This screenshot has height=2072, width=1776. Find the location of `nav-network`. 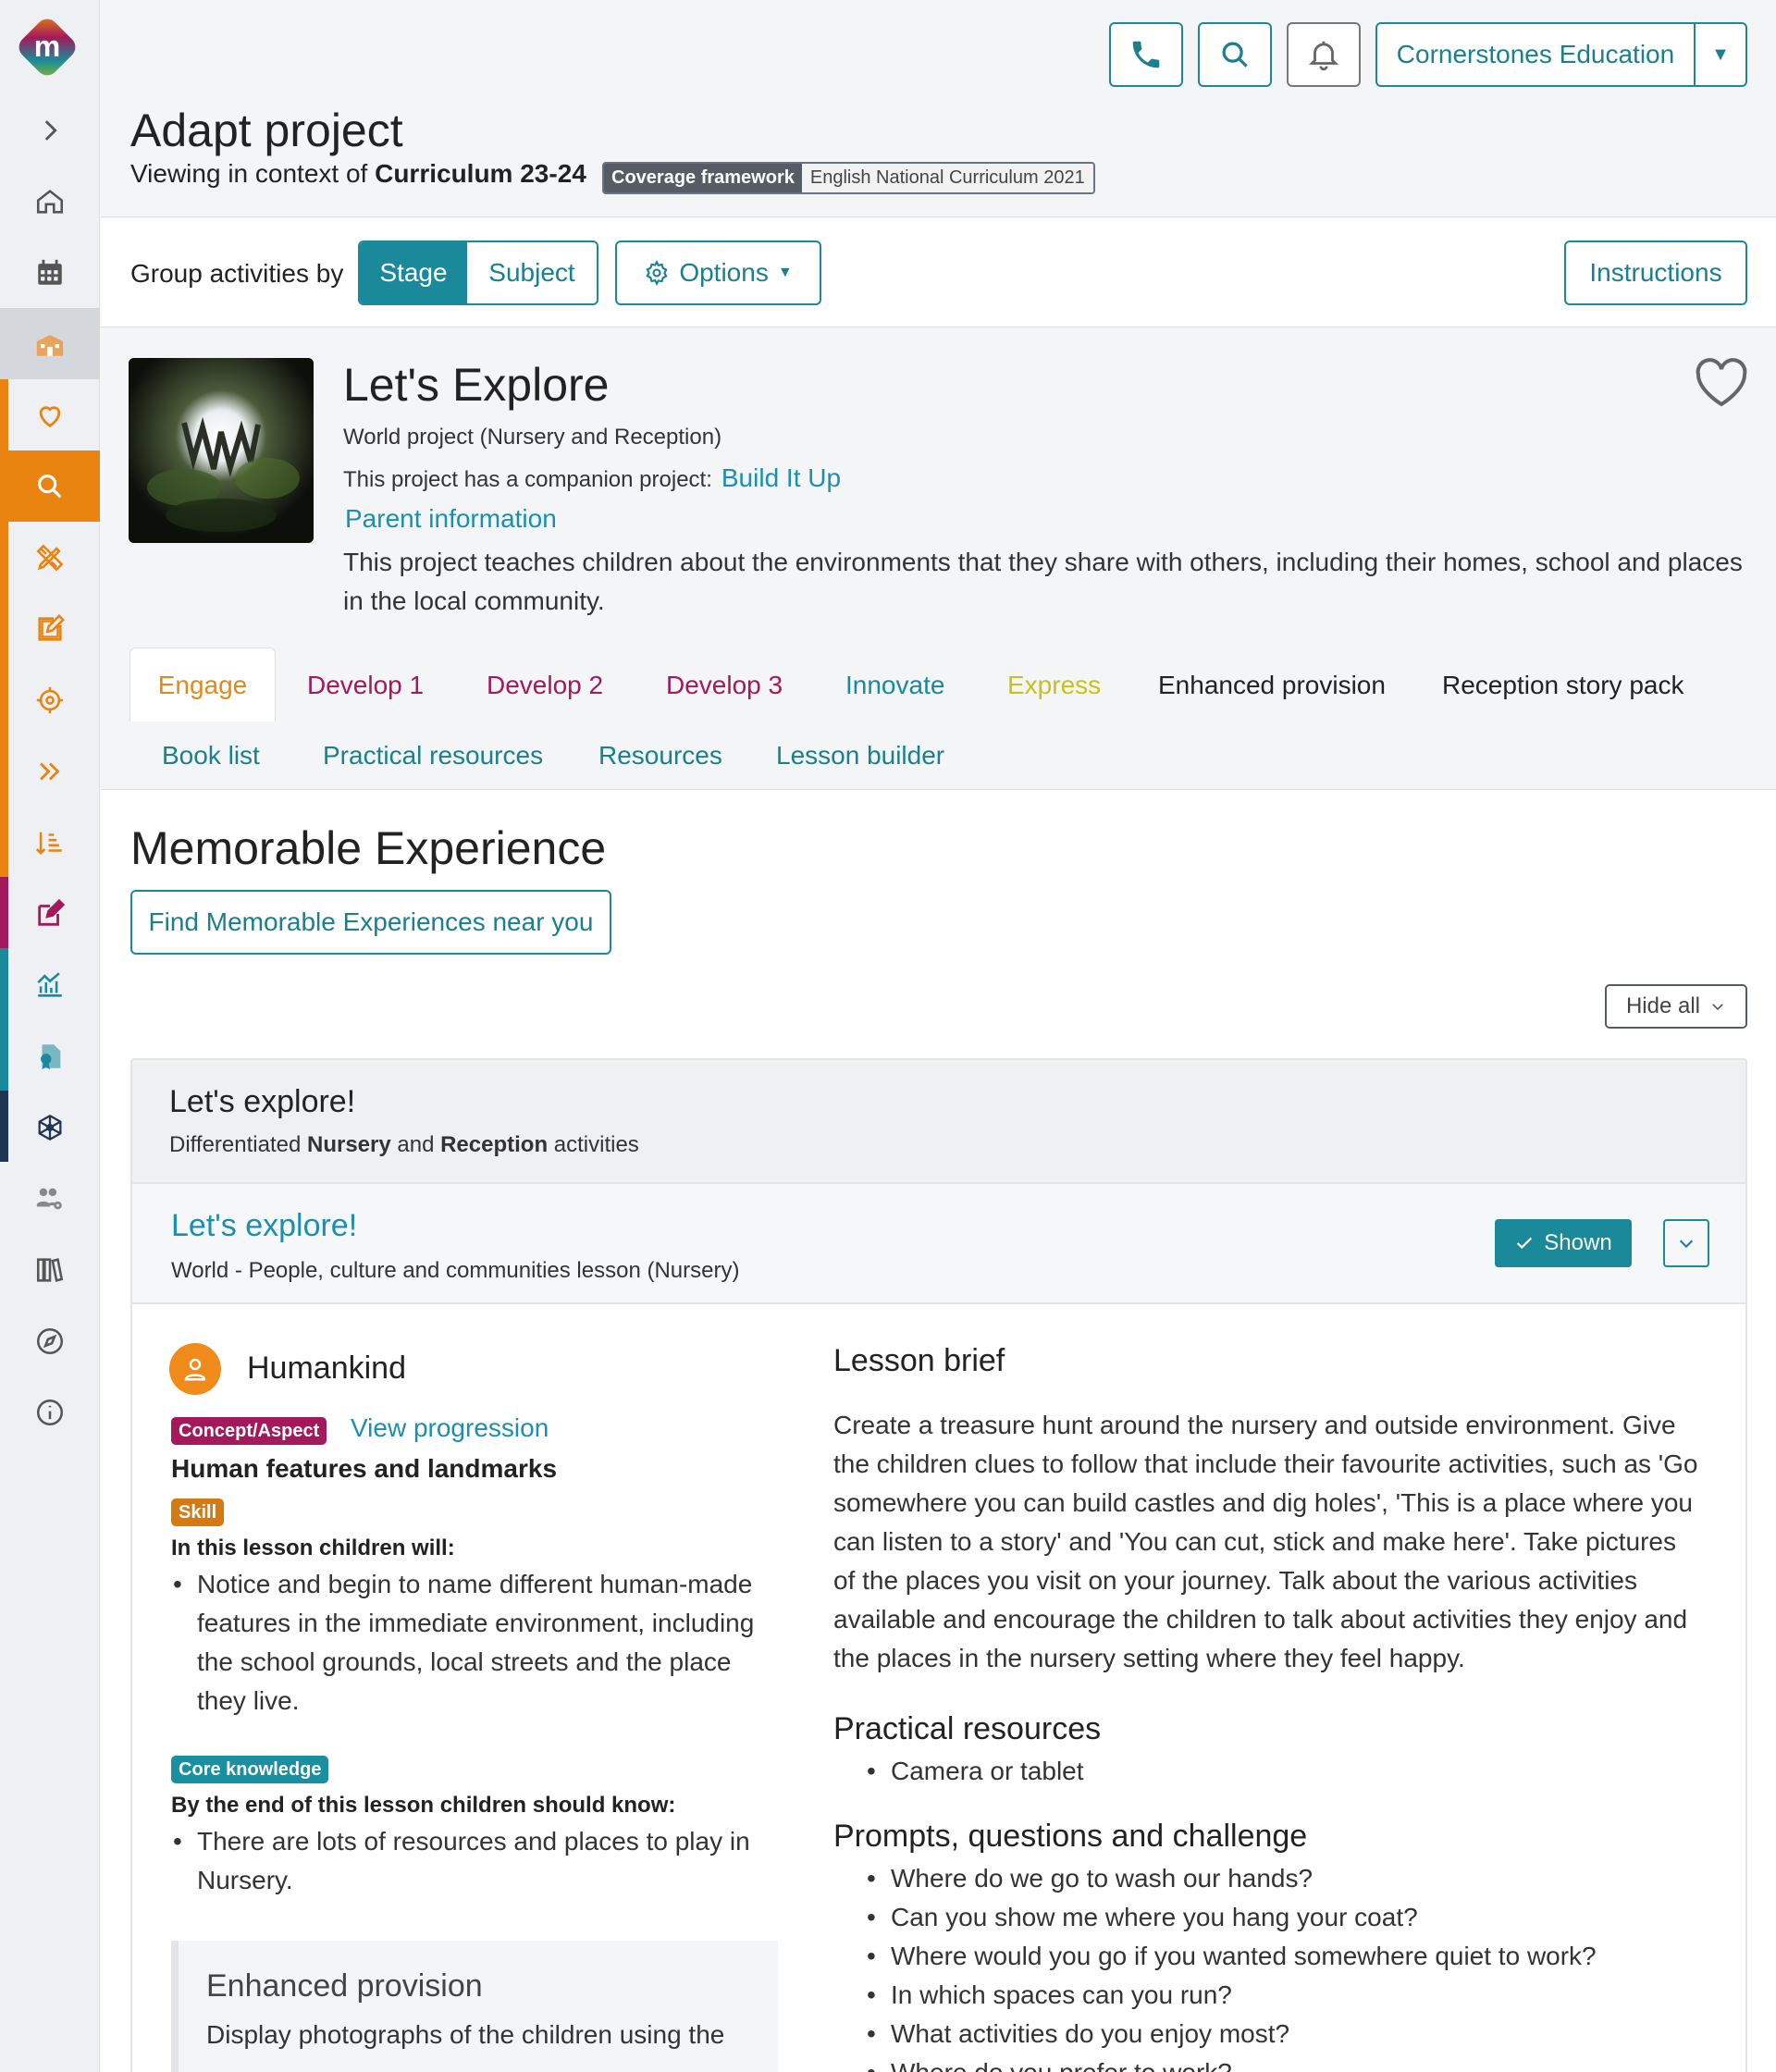

nav-network is located at coordinates (50, 1127).